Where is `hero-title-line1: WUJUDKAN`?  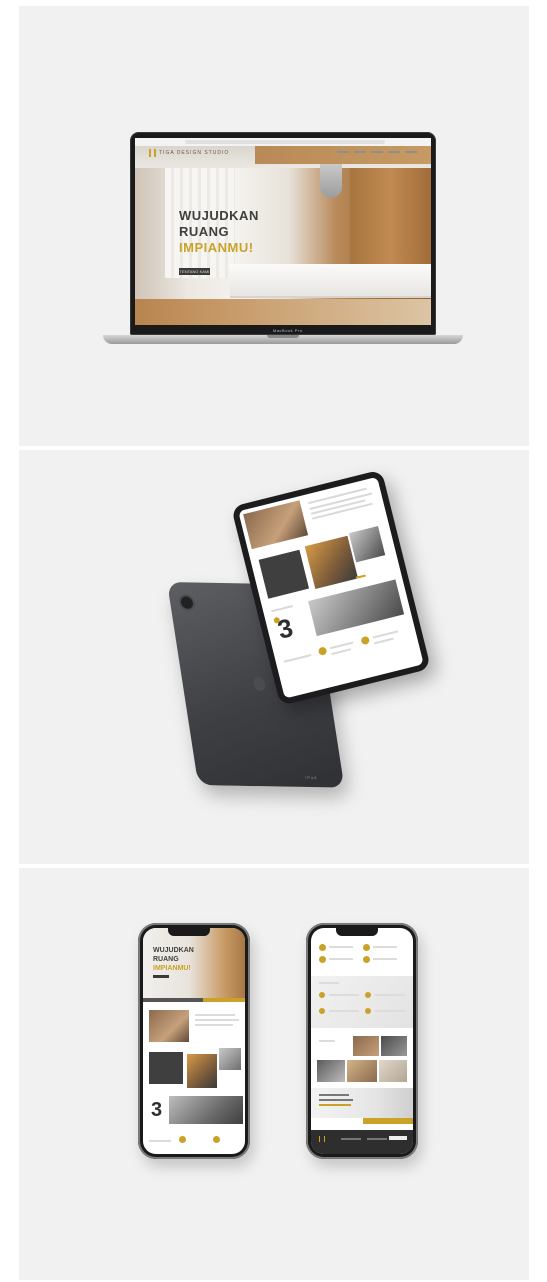
hero-title-line1: WUJUDKAN is located at coordinates (219, 215).